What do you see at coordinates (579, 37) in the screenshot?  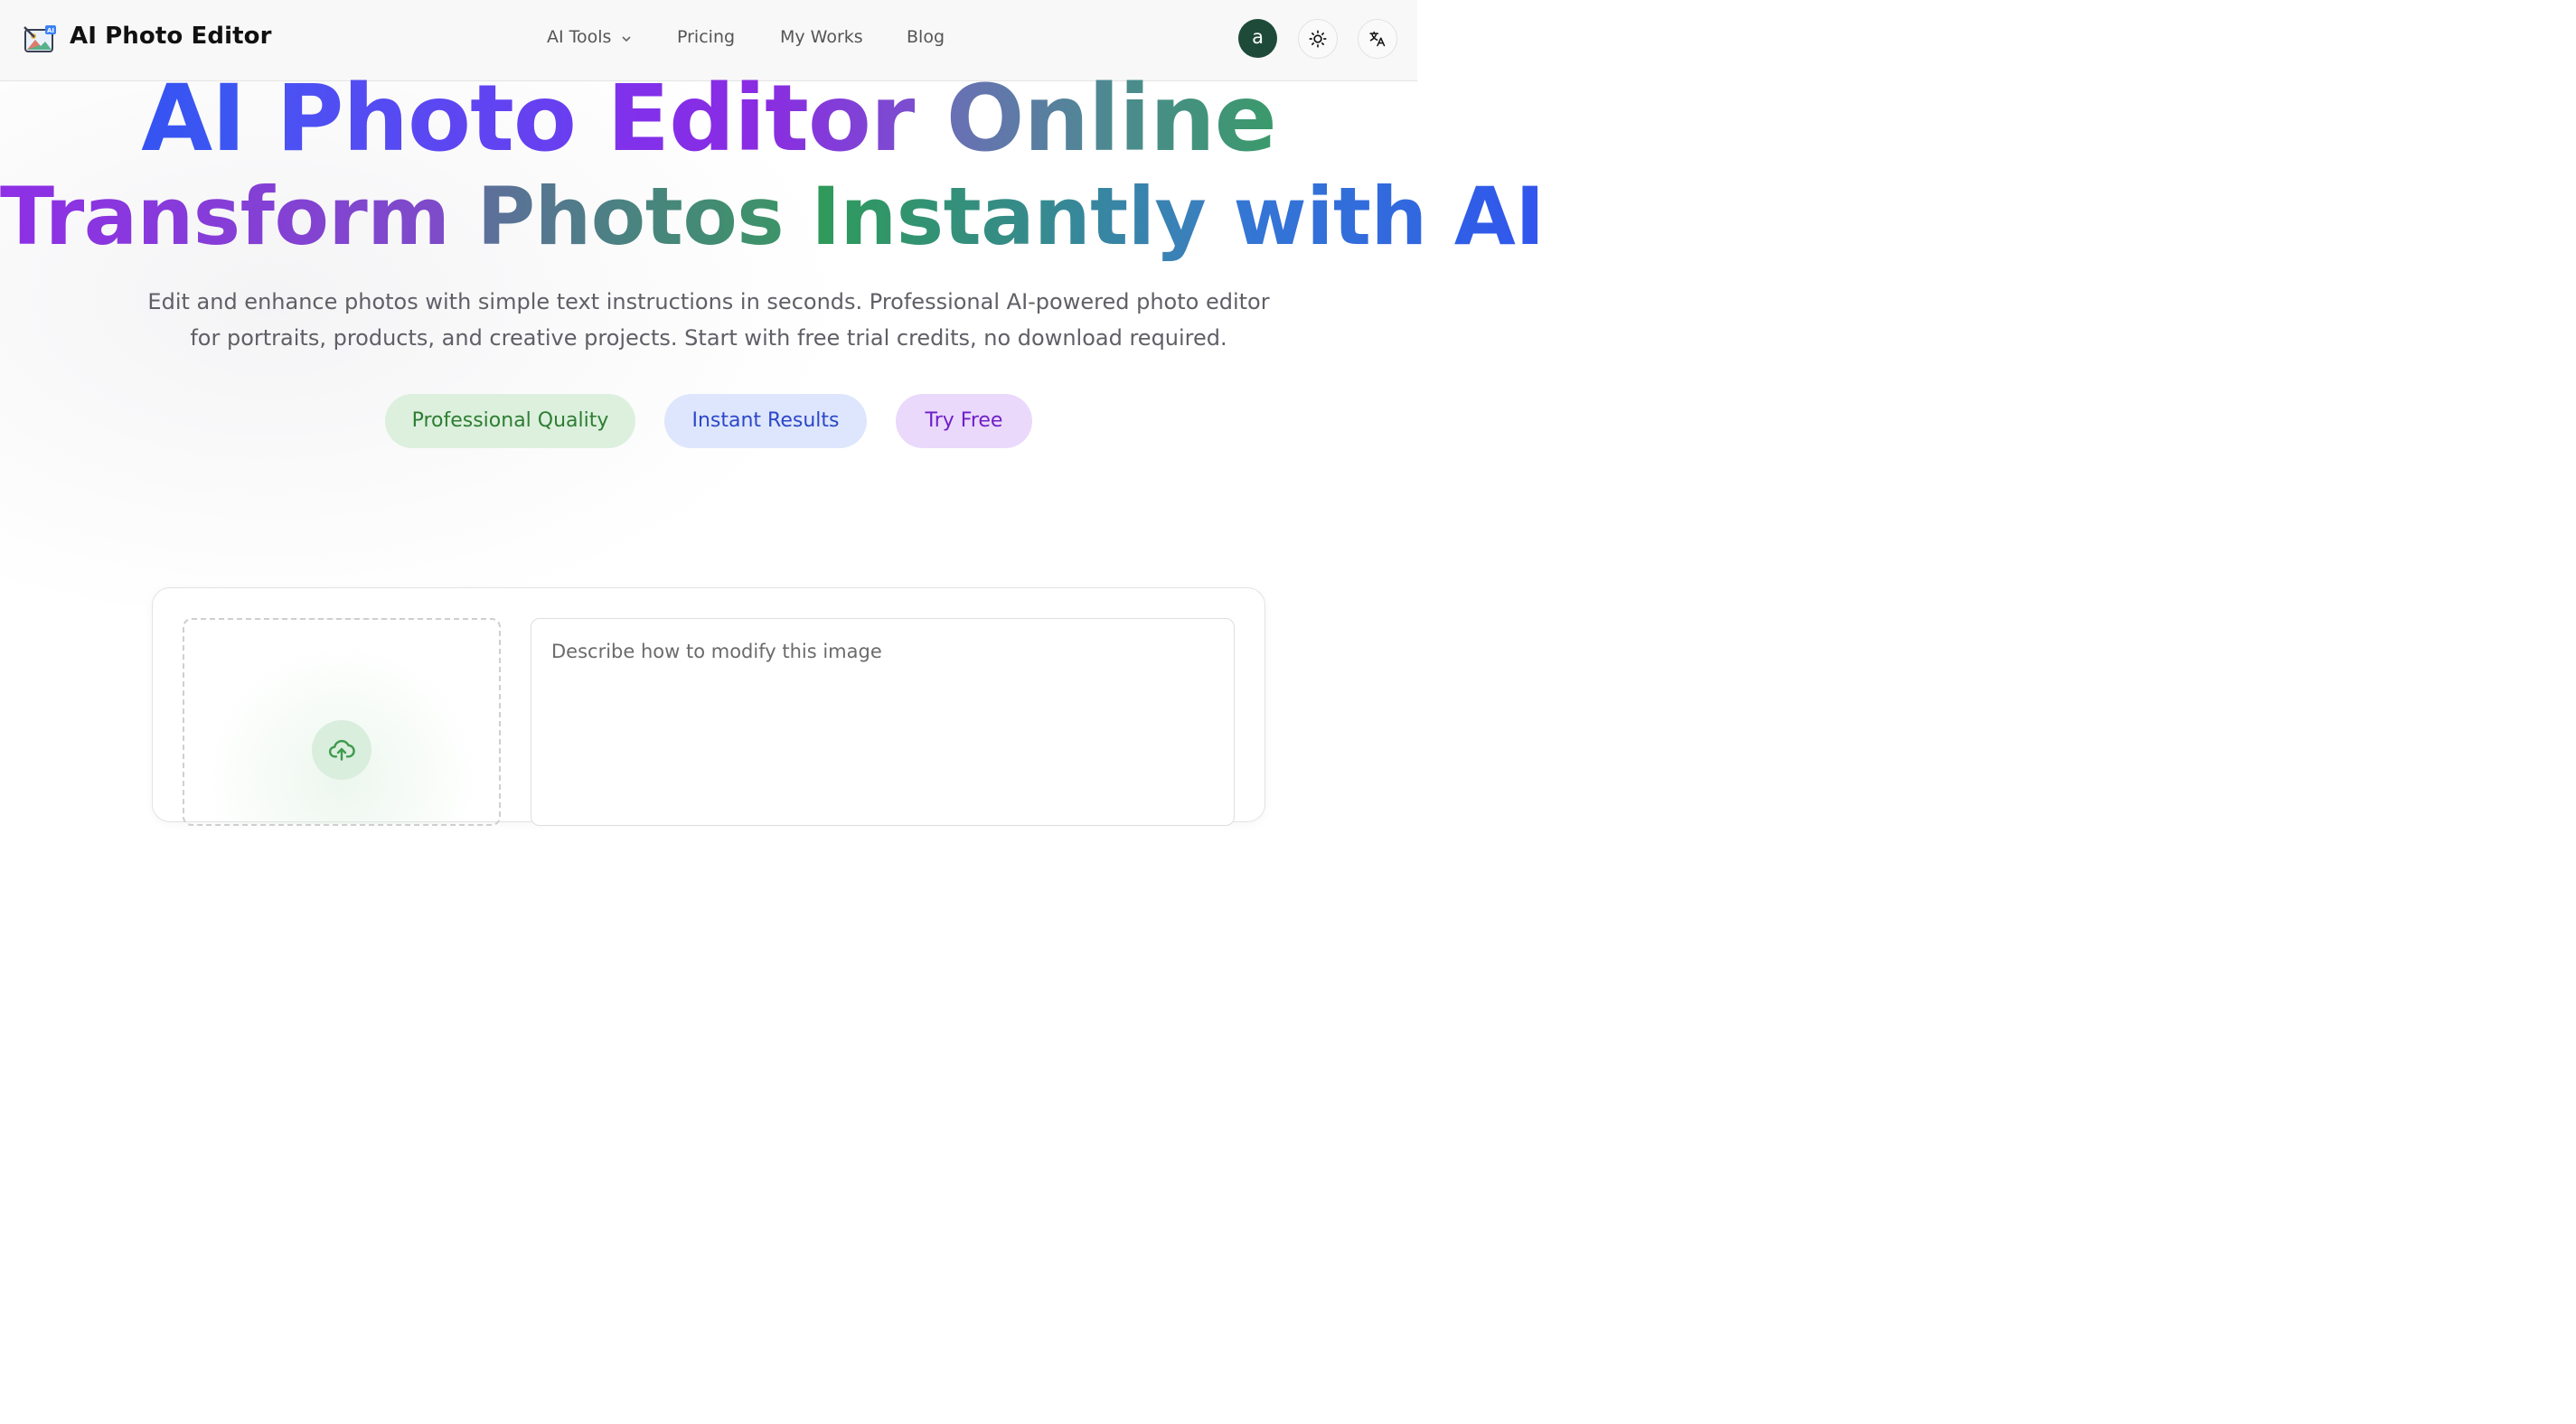 I see `nav-ai-tools: AI Tools` at bounding box center [579, 37].